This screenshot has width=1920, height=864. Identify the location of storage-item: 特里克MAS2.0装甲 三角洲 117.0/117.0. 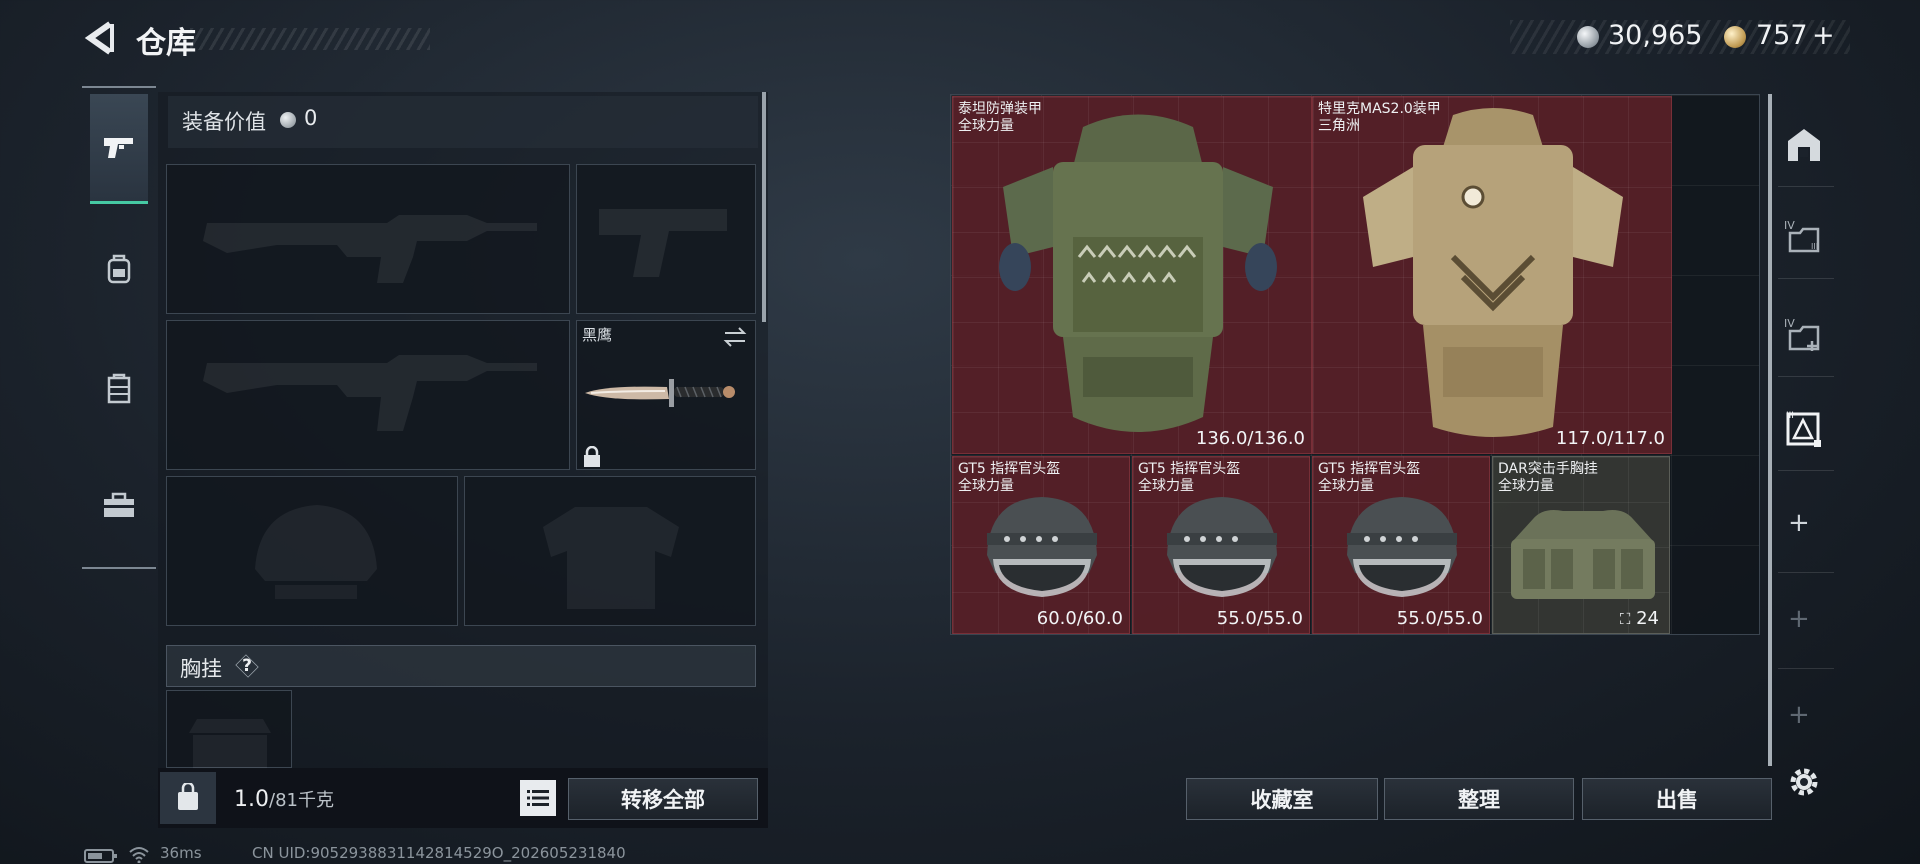
(1492, 275).